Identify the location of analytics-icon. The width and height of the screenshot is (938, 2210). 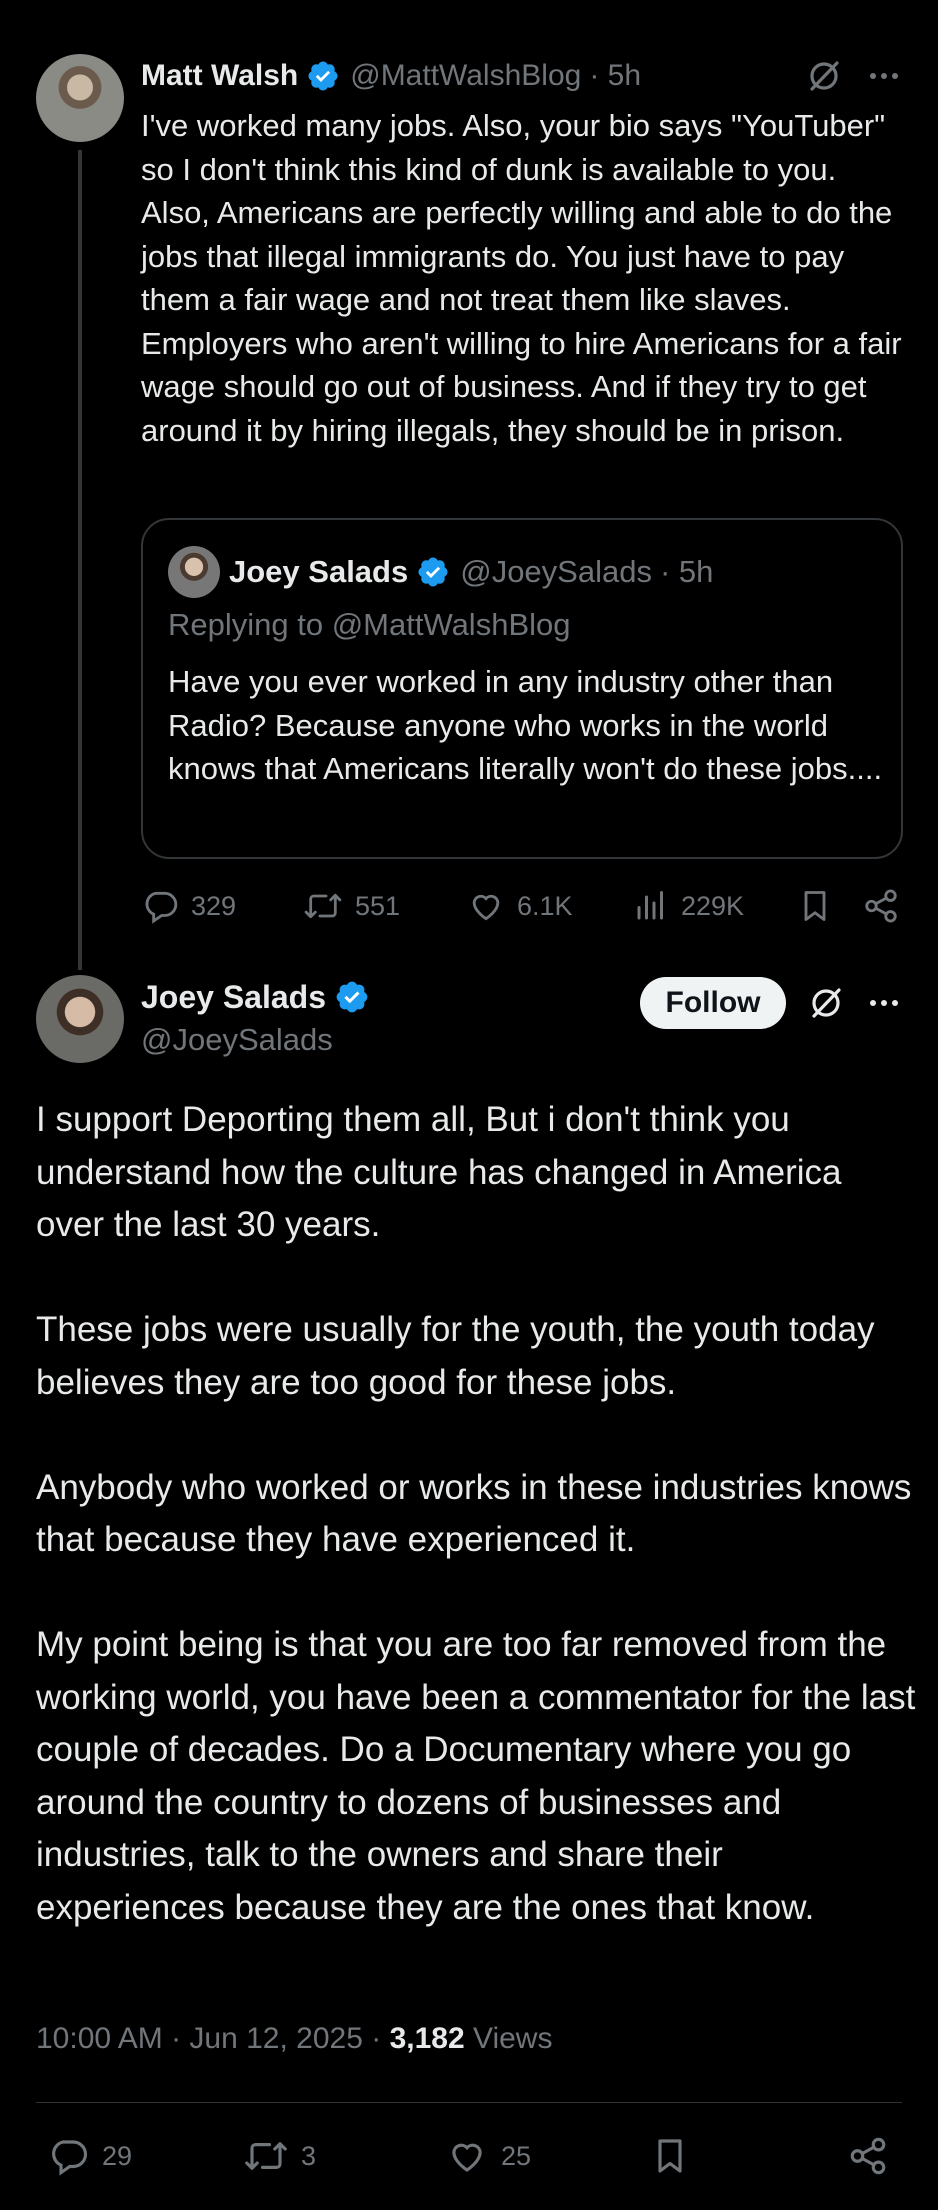
(650, 905).